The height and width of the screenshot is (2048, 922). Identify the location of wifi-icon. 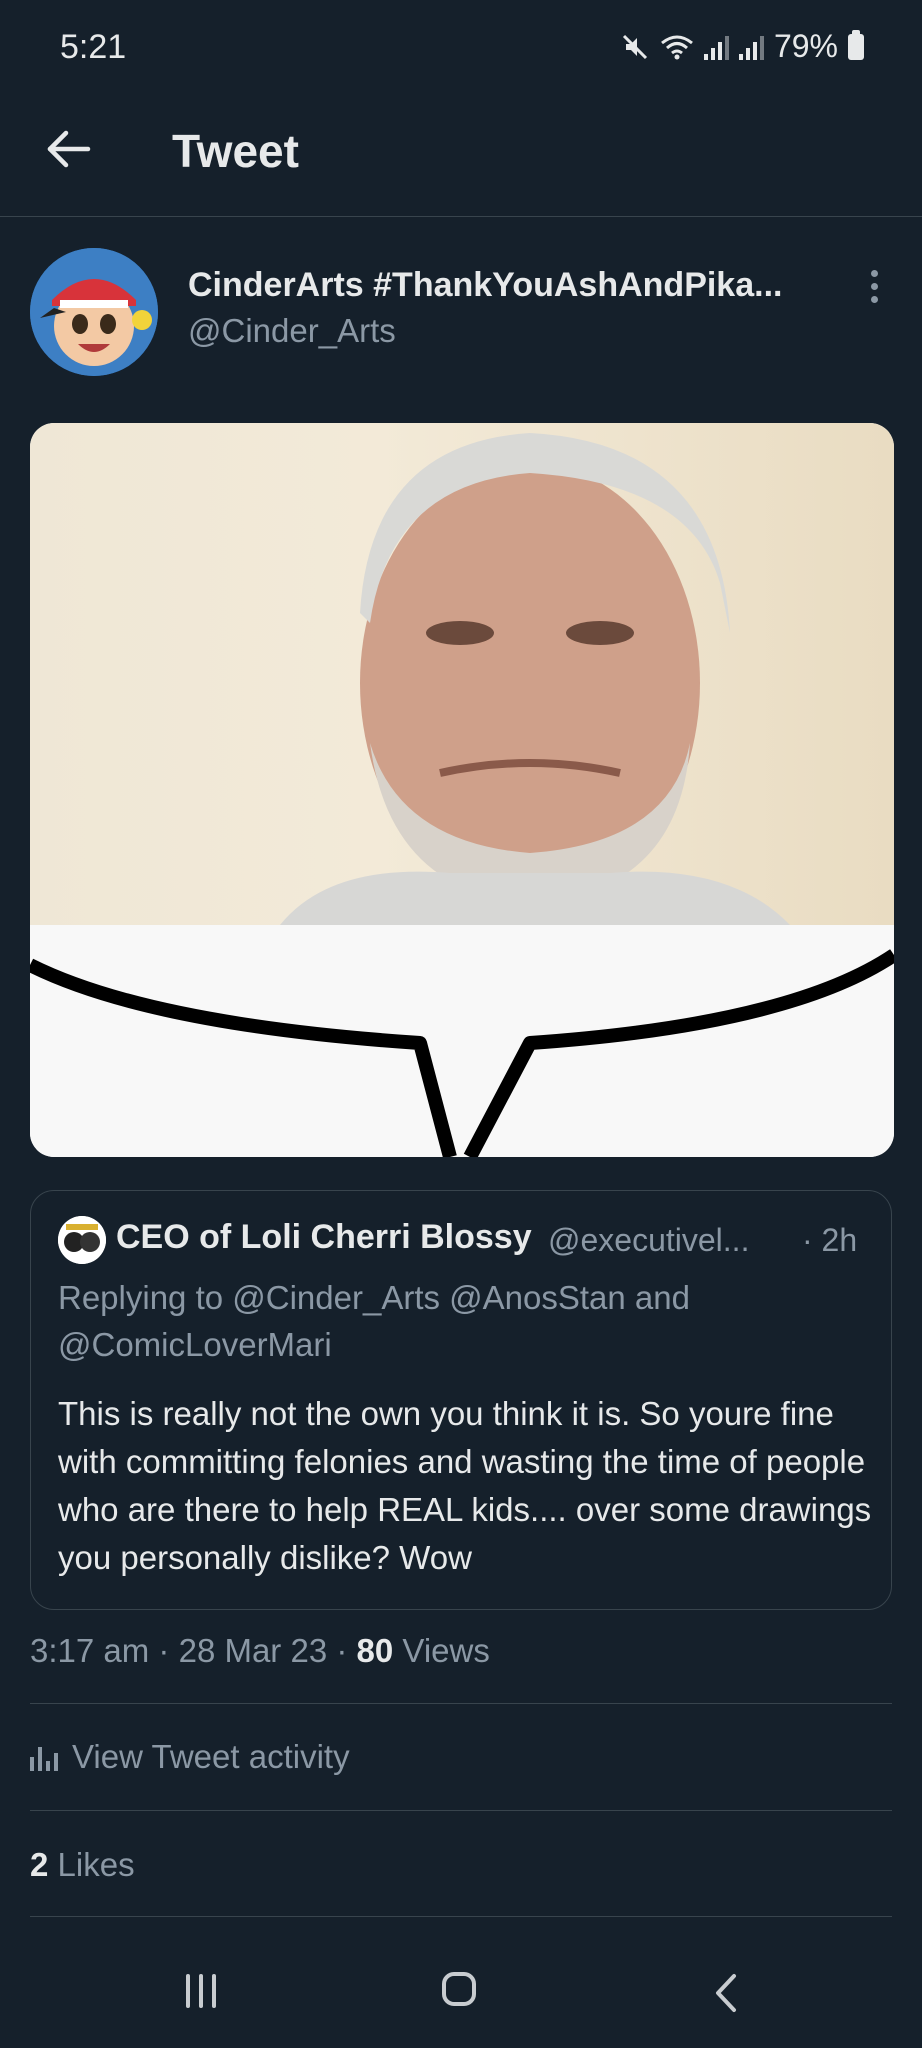
(677, 47).